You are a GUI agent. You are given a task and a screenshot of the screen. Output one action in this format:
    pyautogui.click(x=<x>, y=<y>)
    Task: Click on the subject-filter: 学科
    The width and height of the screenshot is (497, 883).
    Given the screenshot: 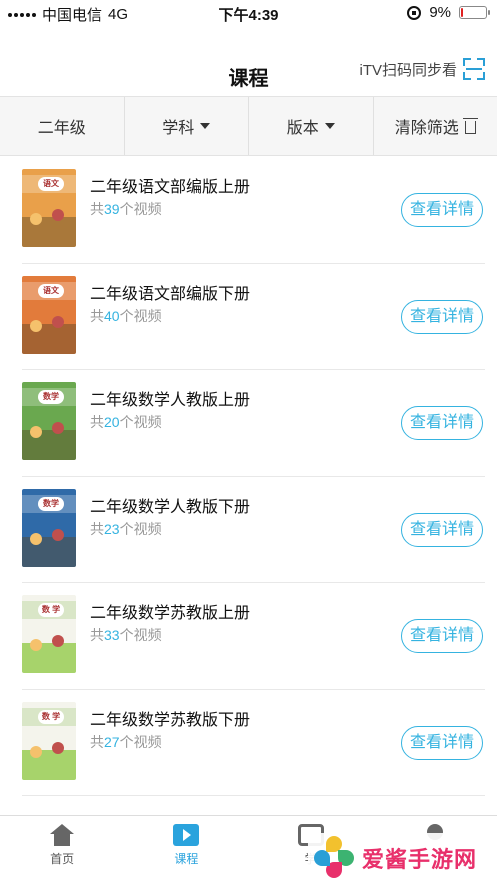 What is the action you would take?
    pyautogui.click(x=187, y=126)
    